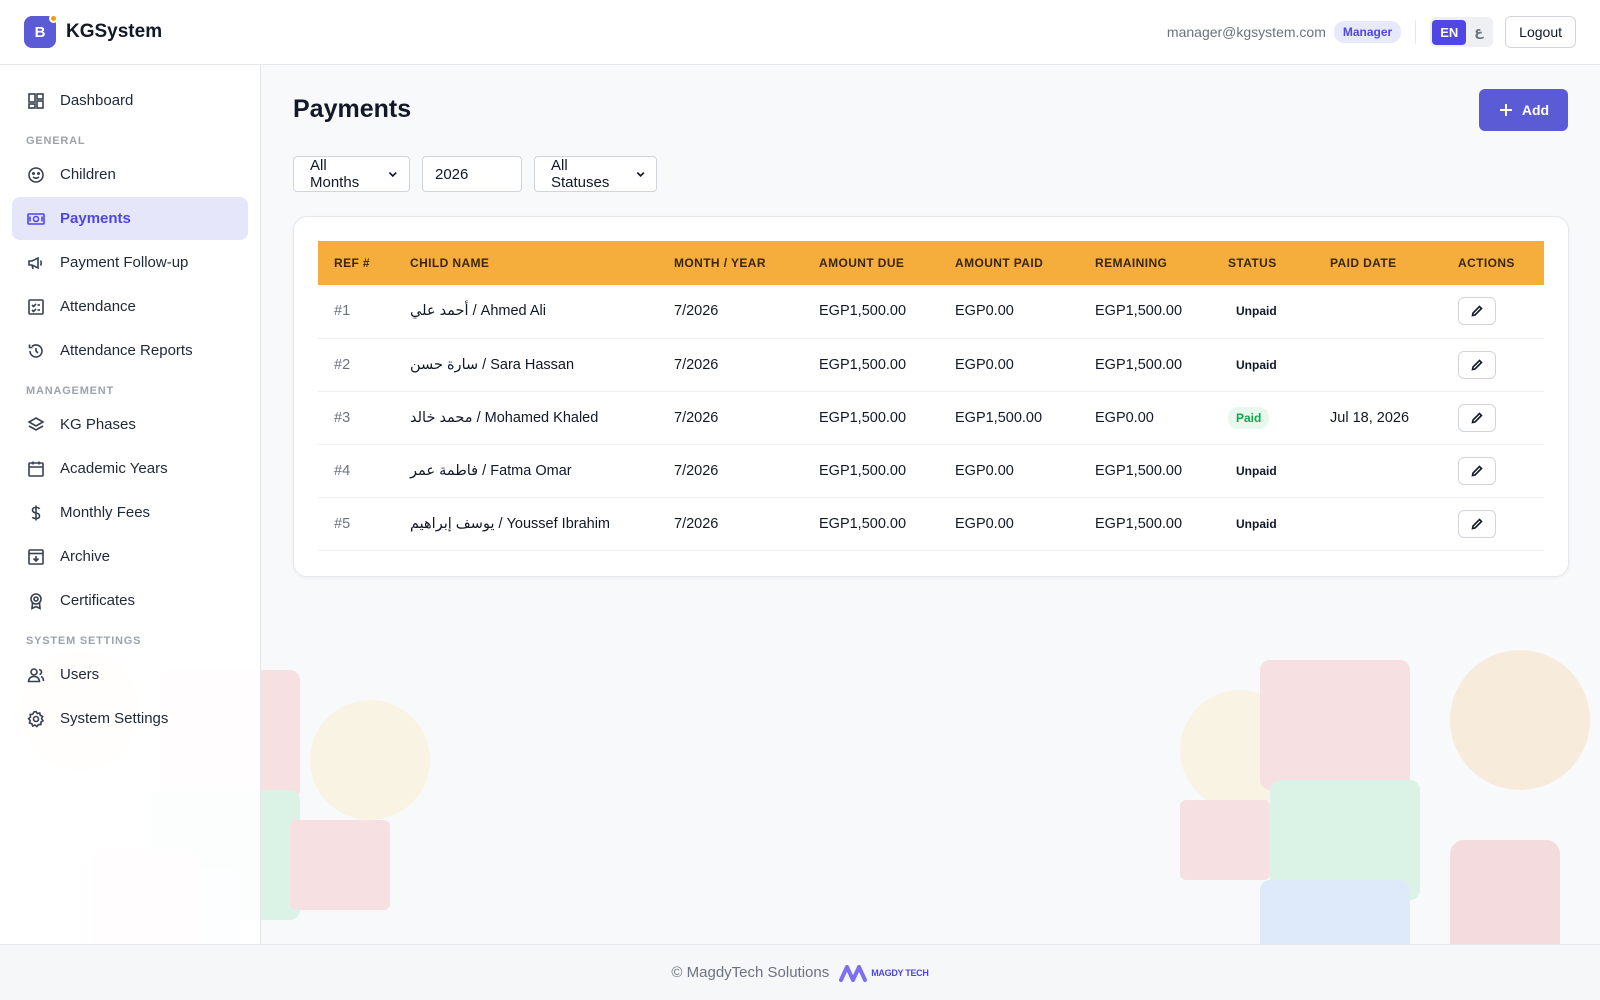  What do you see at coordinates (342, 470) in the screenshot?
I see `cell-ref: #4` at bounding box center [342, 470].